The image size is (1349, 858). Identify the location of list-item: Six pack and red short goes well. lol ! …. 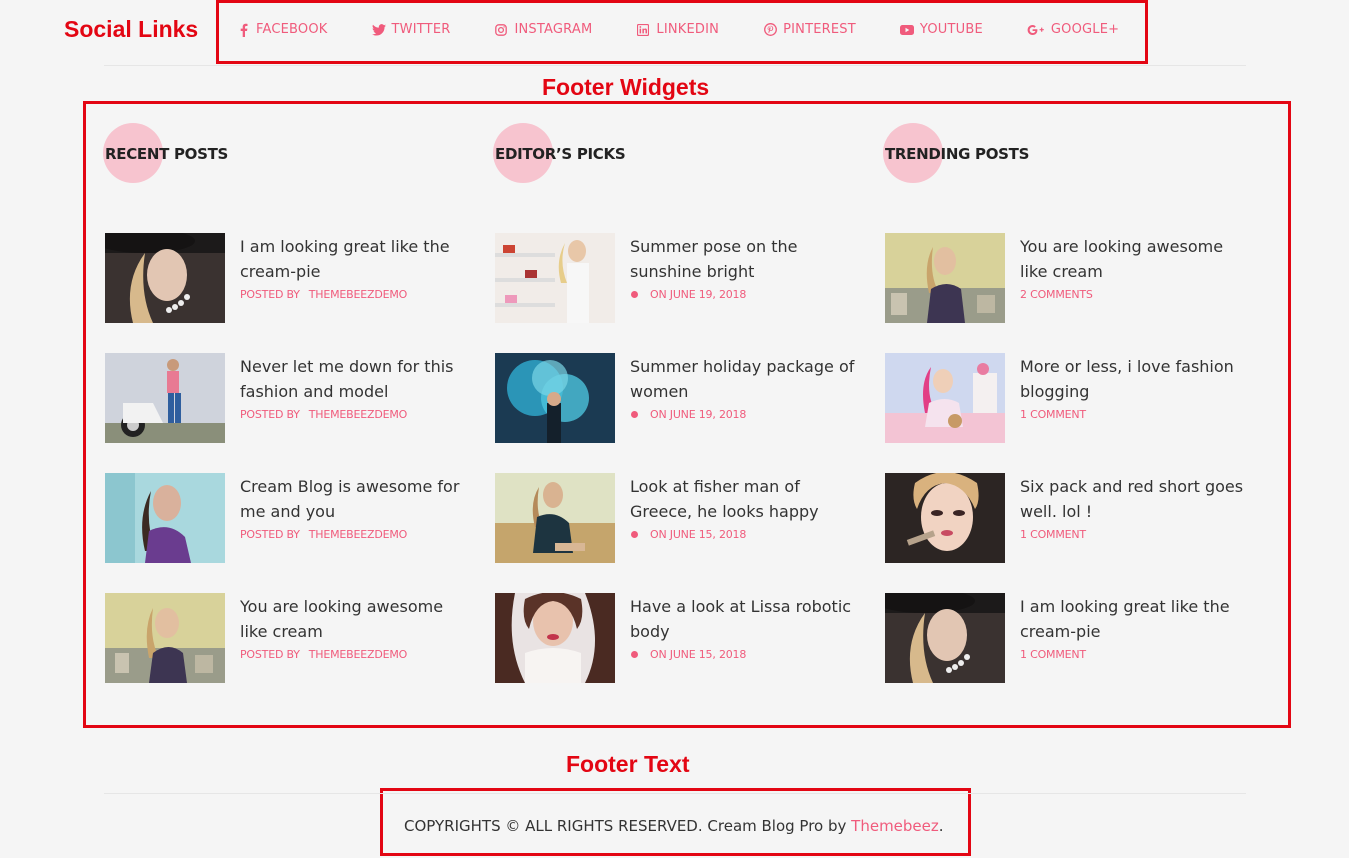
(1075, 518).